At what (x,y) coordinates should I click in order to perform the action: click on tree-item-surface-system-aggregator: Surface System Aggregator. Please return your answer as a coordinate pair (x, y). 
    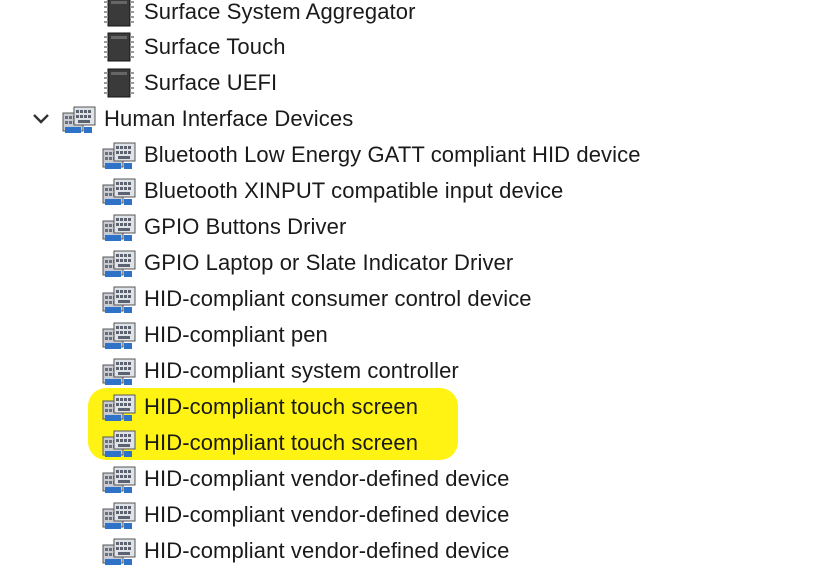
    Looking at the image, I should click on (259, 15).